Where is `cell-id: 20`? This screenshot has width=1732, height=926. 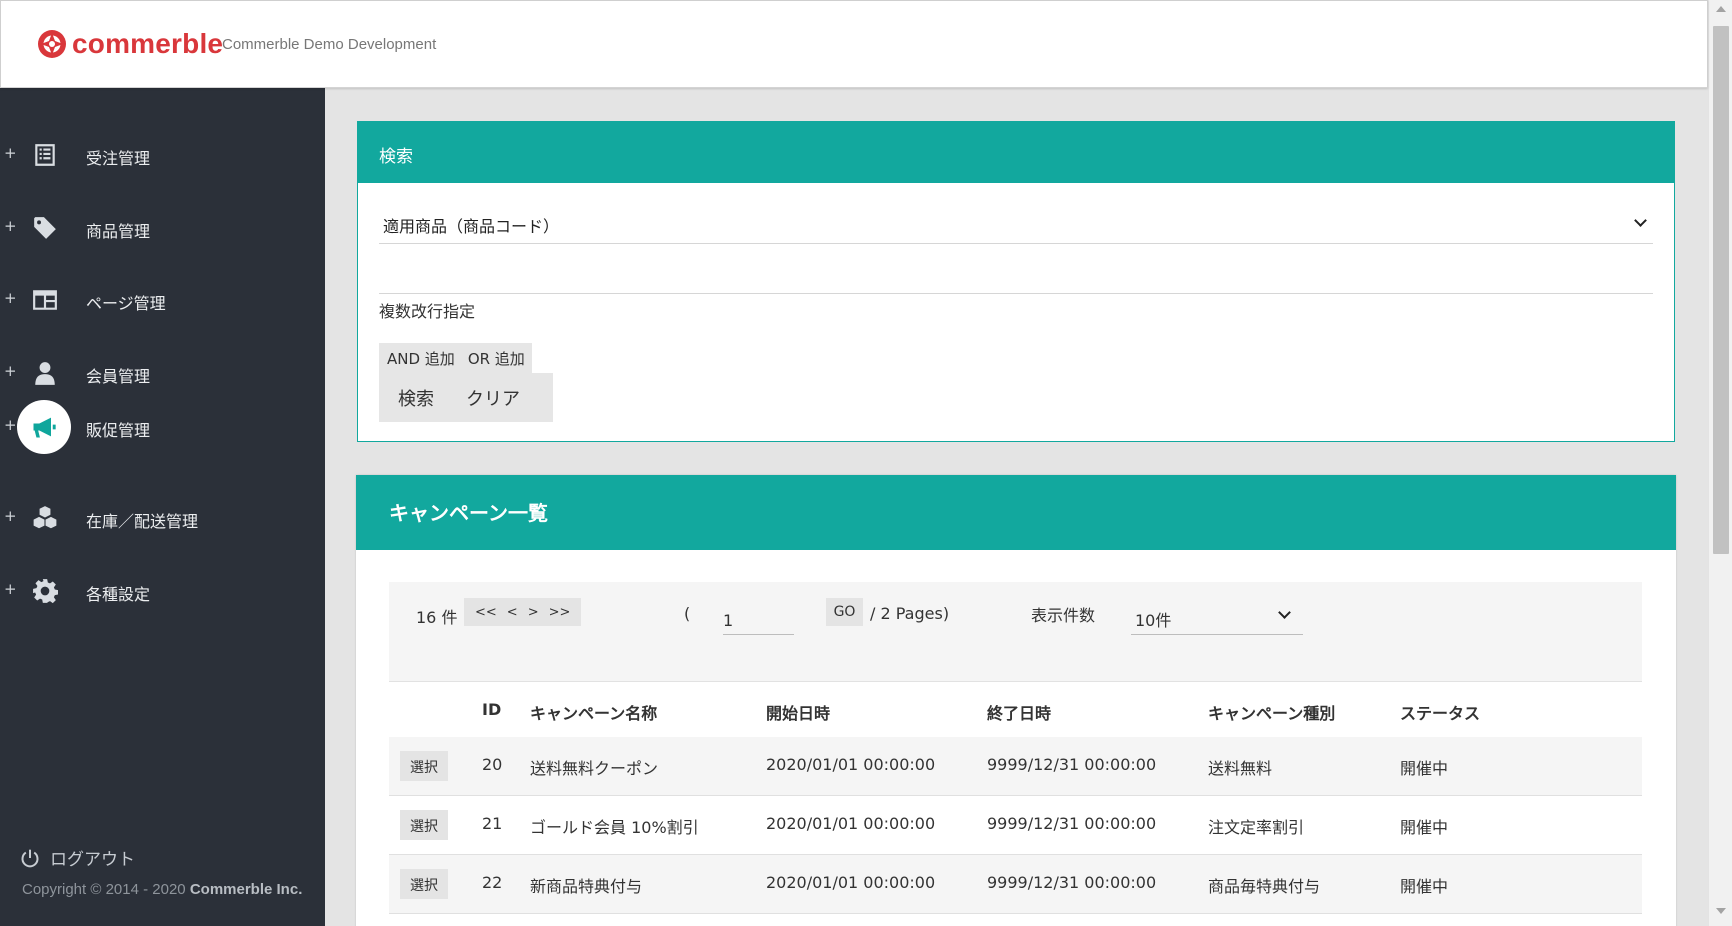 cell-id: 20 is located at coordinates (492, 764).